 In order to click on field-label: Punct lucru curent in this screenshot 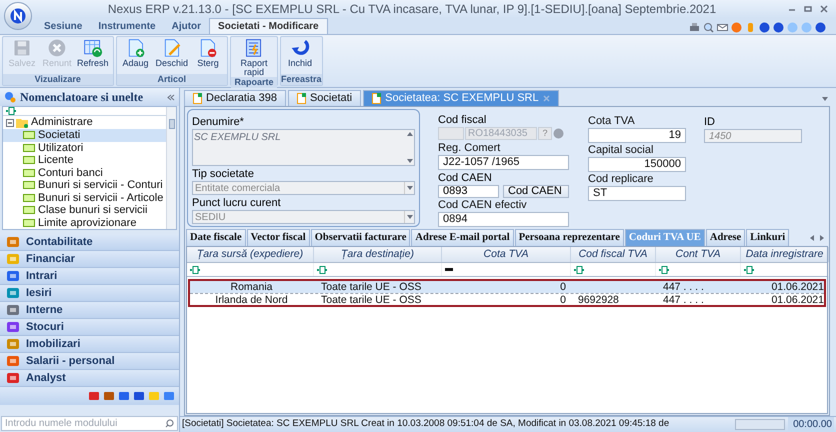, I will do `click(237, 203)`.